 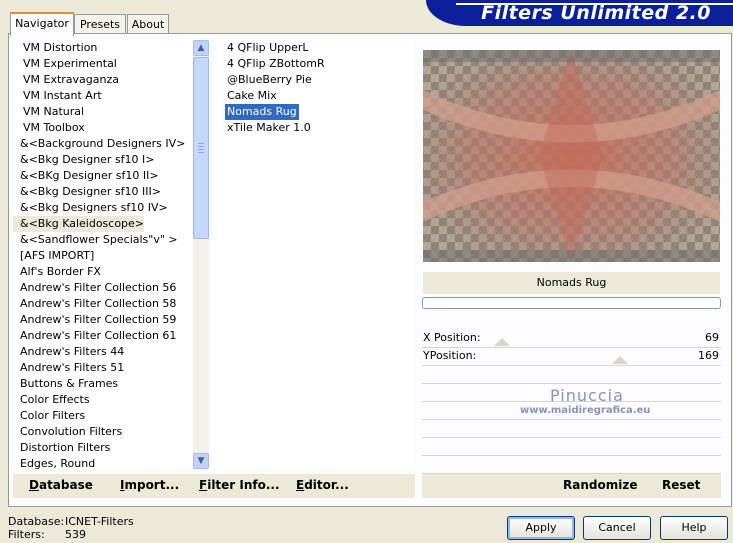 I want to click on x-position-slider: X Position: 69, so click(x=571, y=339).